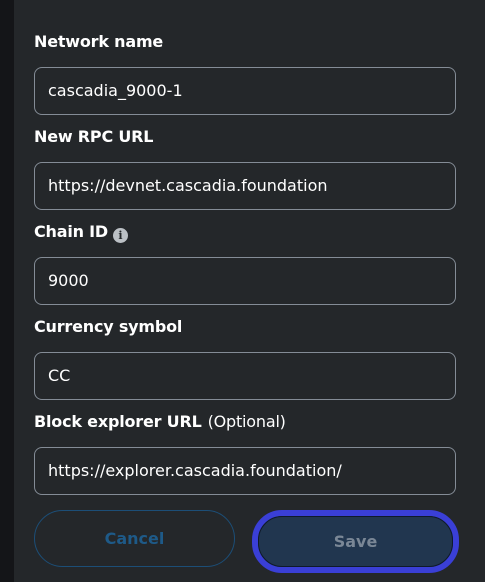 This screenshot has width=485, height=582. What do you see at coordinates (94, 136) in the screenshot?
I see `rpc-url-label: New RPC URL` at bounding box center [94, 136].